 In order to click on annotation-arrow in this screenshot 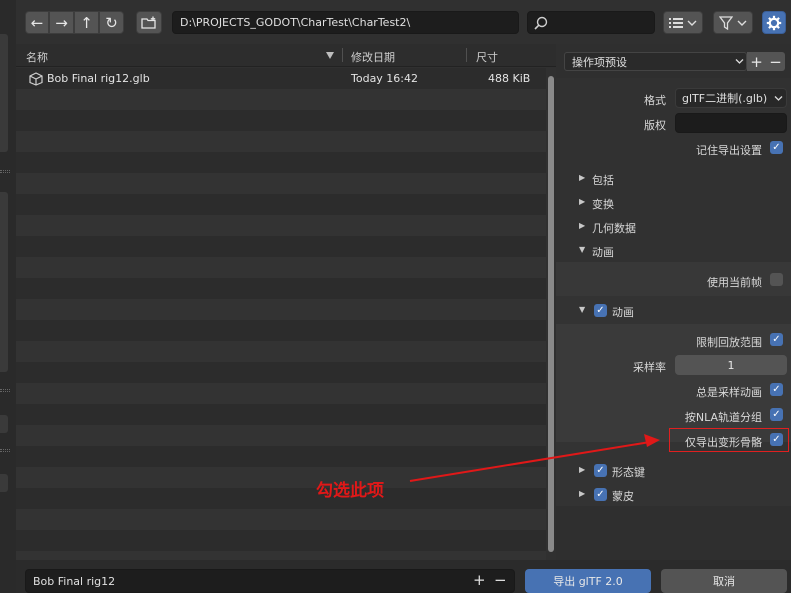, I will do `click(534, 458)`.